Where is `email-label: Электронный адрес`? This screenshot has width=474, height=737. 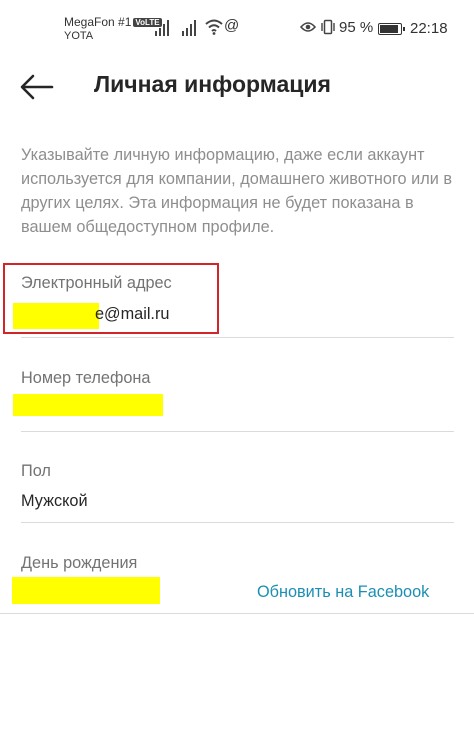
email-label: Электронный адрес is located at coordinates (96, 283).